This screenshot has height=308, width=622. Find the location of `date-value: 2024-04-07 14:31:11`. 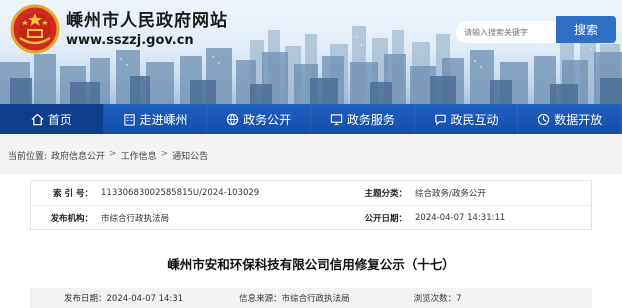

date-value: 2024-04-07 14:31:11 is located at coordinates (460, 217).